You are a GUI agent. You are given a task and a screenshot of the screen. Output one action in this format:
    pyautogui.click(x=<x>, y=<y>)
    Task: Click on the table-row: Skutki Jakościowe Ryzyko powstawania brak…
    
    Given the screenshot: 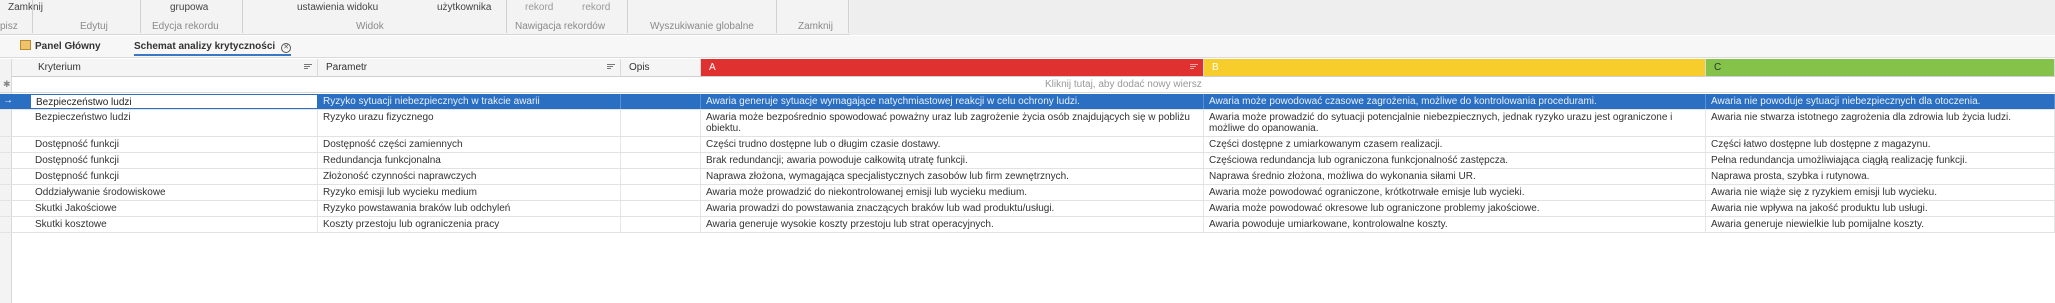 What is the action you would take?
    pyautogui.click(x=1027, y=209)
    